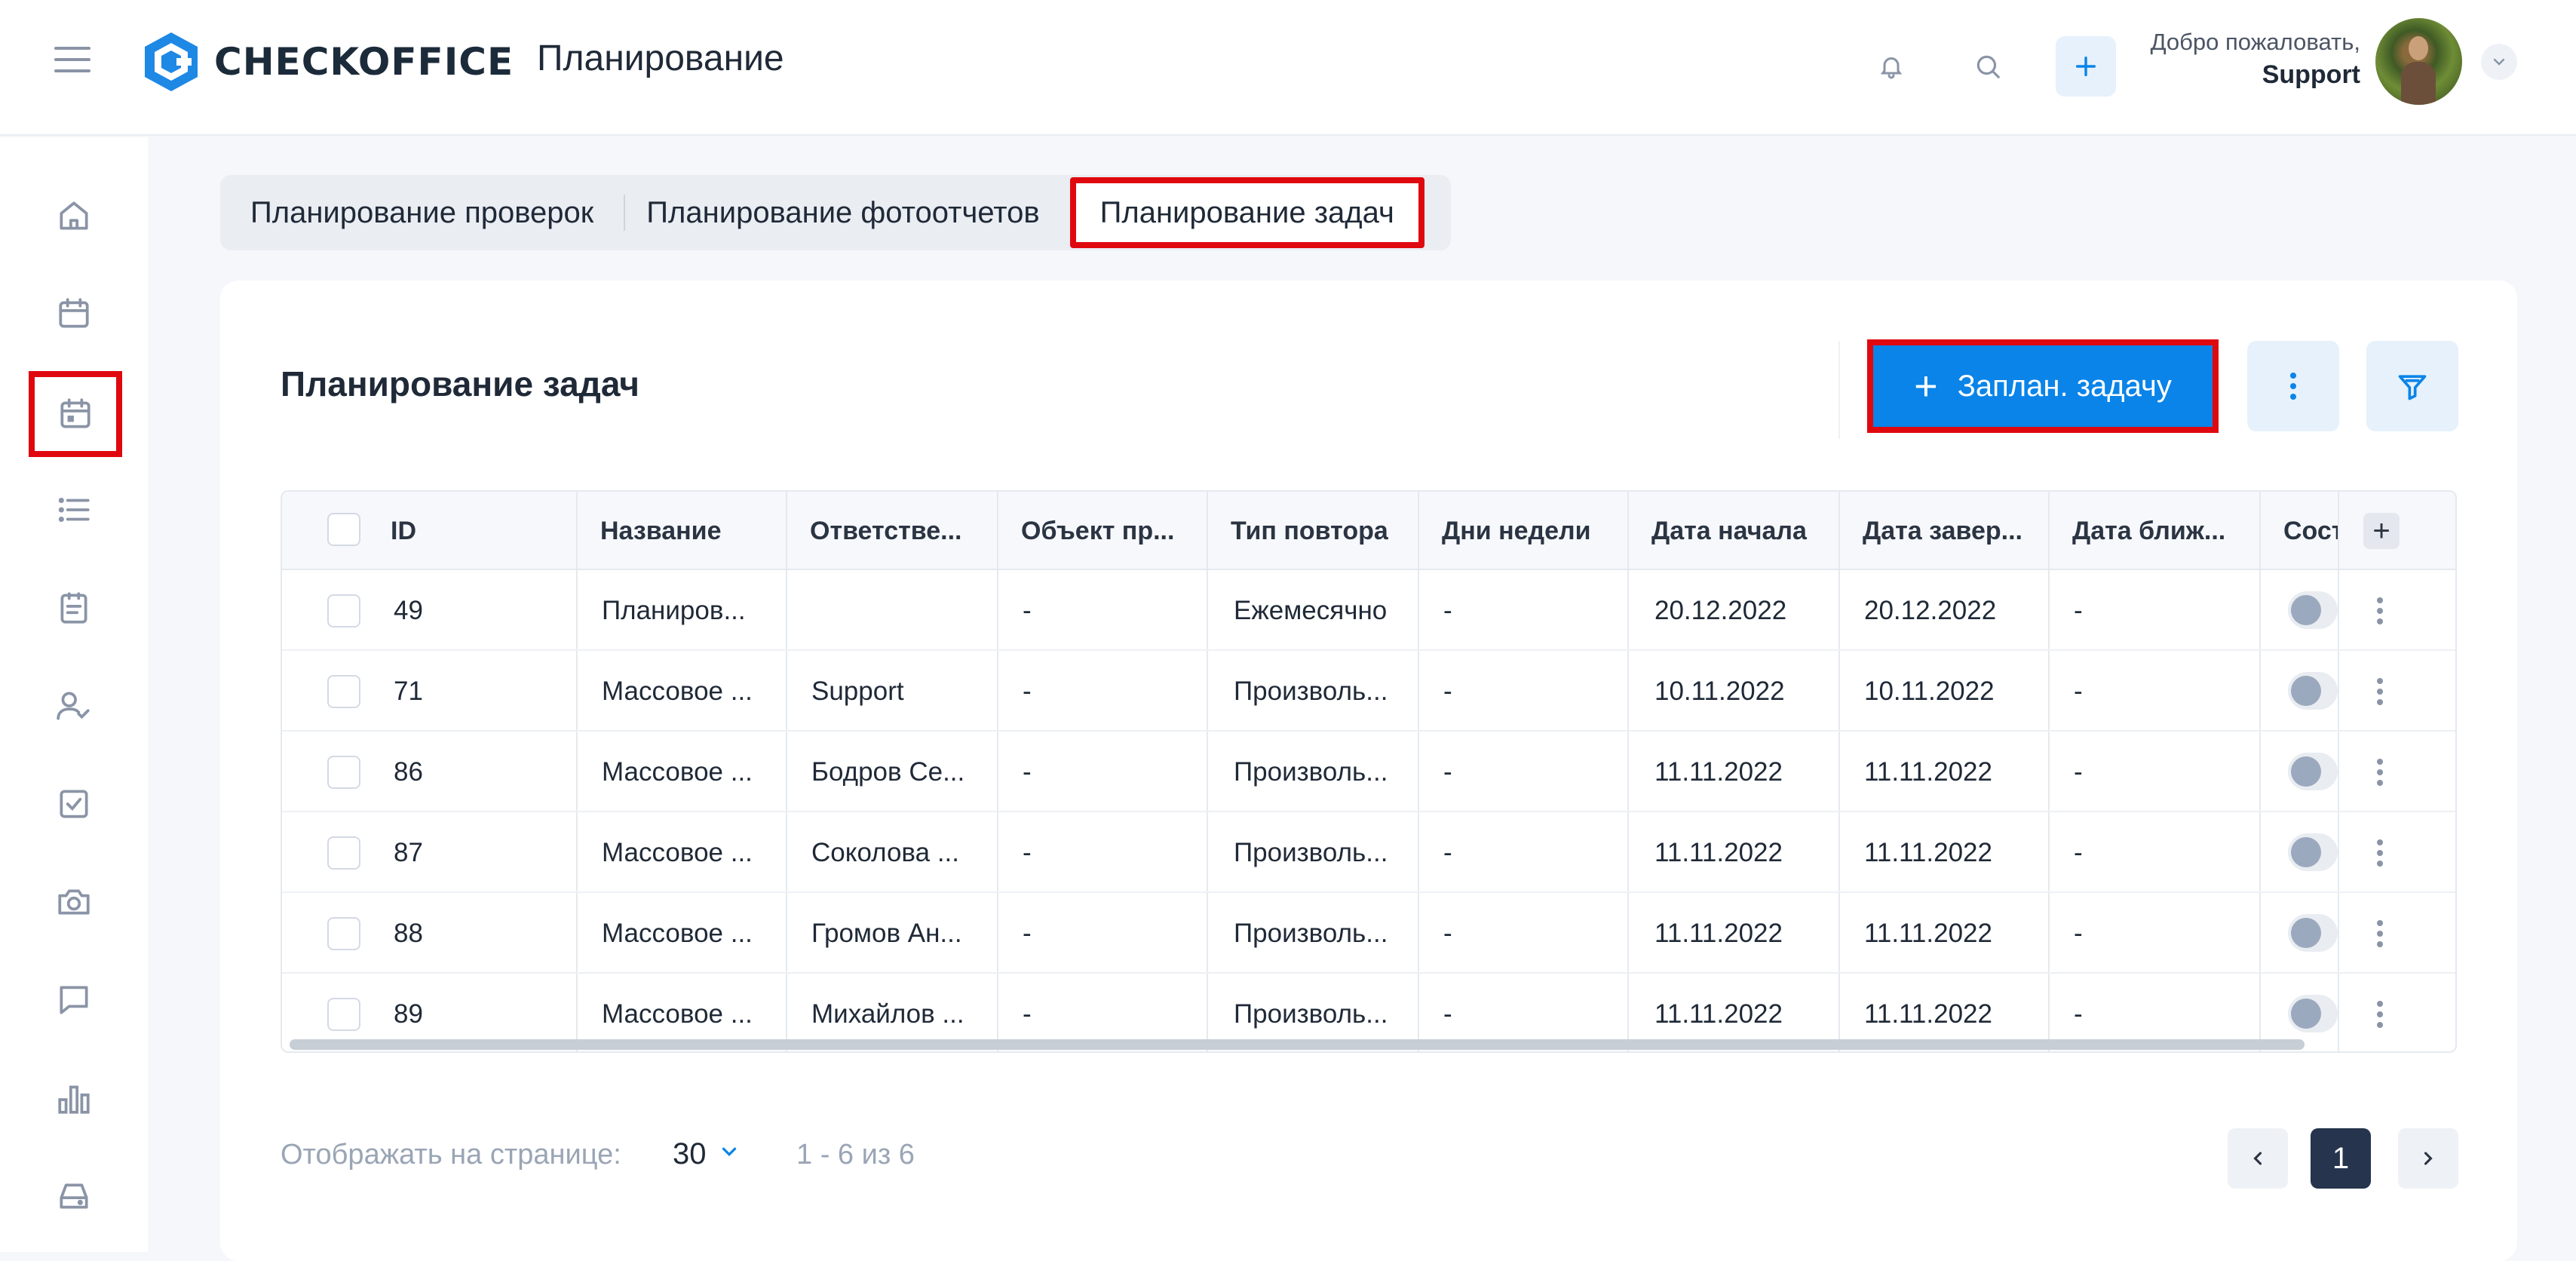 This screenshot has width=2576, height=1261. What do you see at coordinates (422, 212) in the screenshot?
I see `tab-inspections-planning: Планирование проверок` at bounding box center [422, 212].